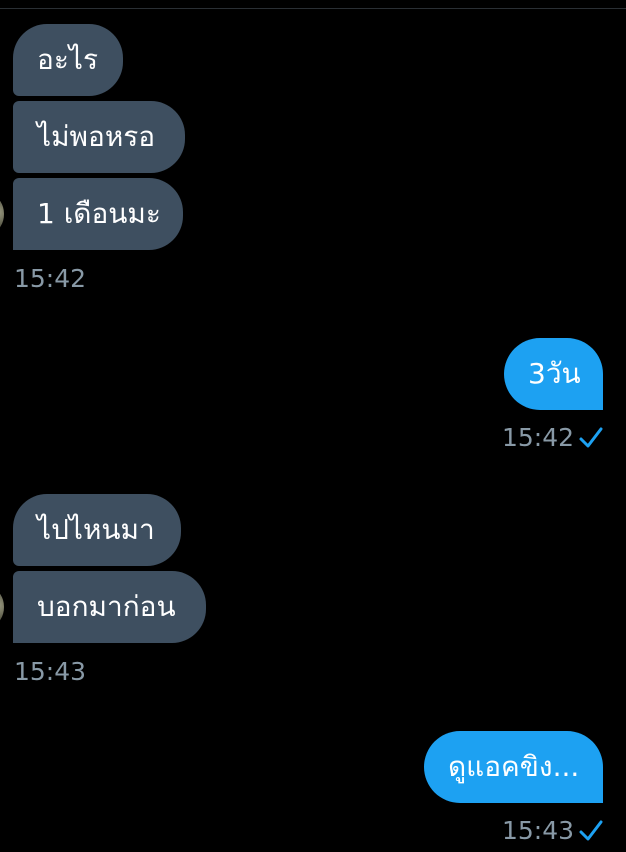 The image size is (626, 852). I want to click on message-bubble-incoming: ไปไหนมา, so click(97, 530).